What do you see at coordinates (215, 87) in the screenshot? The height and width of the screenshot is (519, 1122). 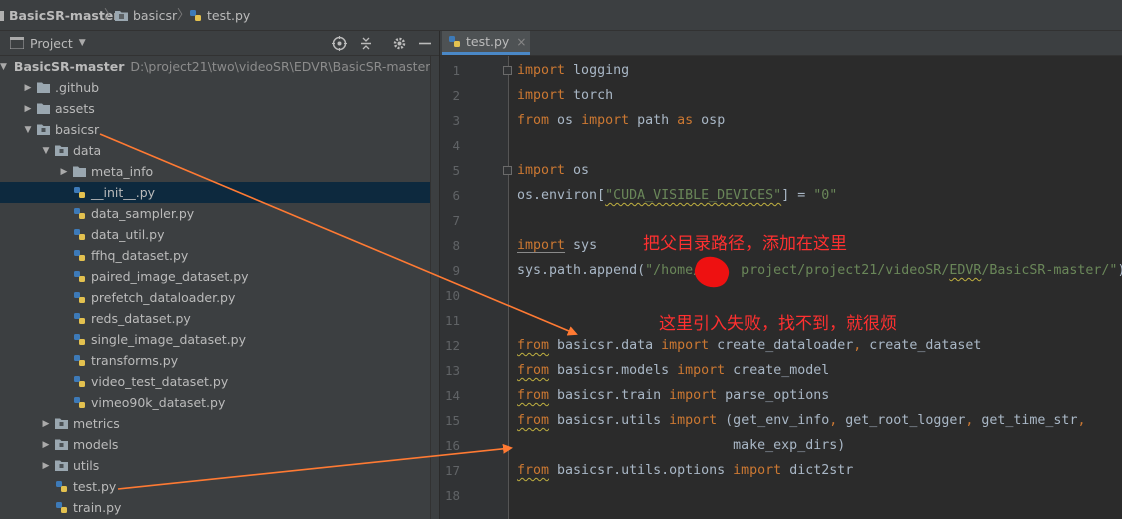 I see `tree-item: ▶ .github` at bounding box center [215, 87].